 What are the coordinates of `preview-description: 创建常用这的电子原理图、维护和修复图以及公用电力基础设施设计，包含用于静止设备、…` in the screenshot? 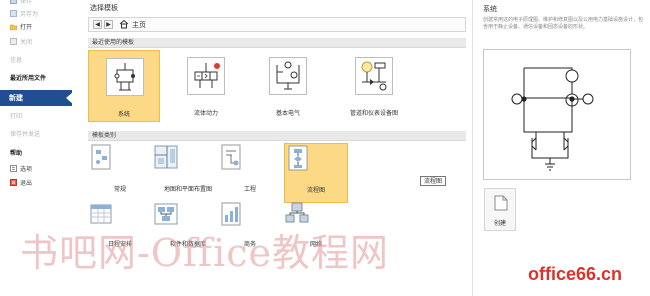 It's located at (563, 23).